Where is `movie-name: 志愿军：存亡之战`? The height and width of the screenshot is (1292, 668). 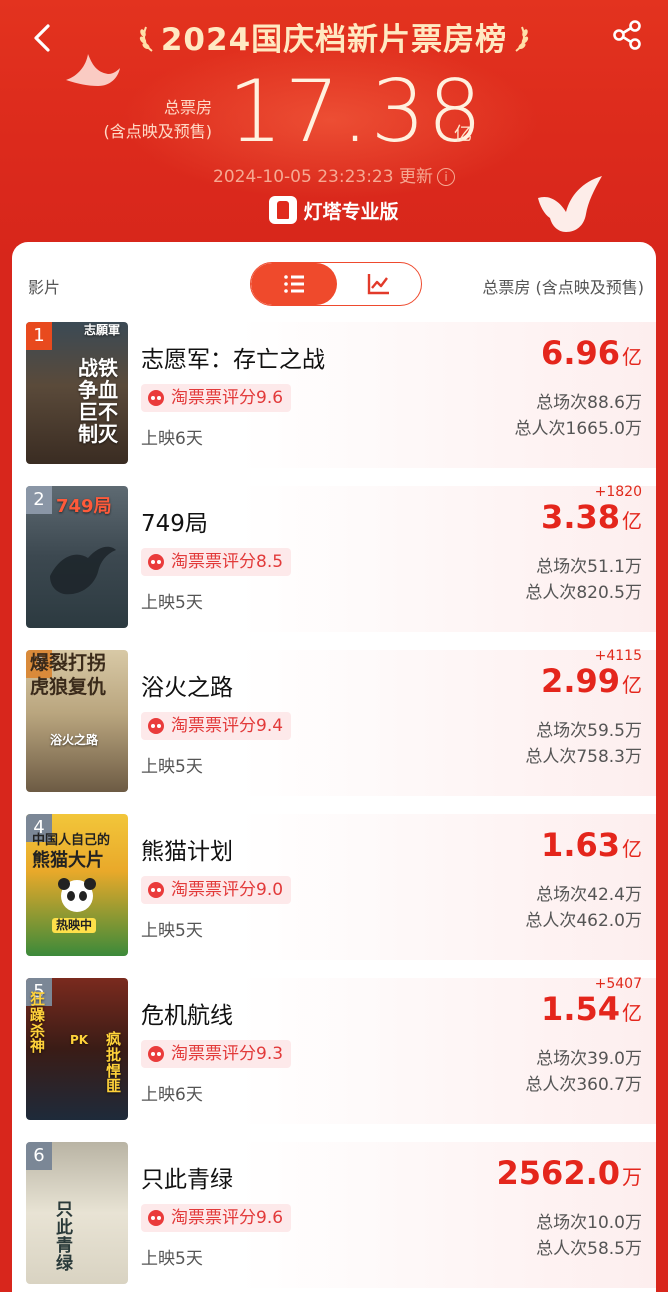 movie-name: 志愿军：存亡之战 is located at coordinates (233, 360).